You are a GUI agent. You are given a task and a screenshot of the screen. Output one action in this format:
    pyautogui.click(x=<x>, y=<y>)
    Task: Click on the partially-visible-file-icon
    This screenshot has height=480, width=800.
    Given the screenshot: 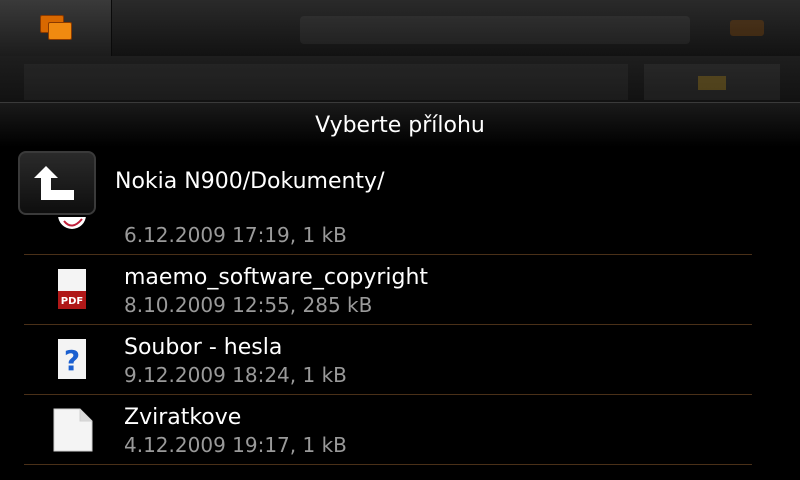 What is the action you would take?
    pyautogui.click(x=72, y=230)
    